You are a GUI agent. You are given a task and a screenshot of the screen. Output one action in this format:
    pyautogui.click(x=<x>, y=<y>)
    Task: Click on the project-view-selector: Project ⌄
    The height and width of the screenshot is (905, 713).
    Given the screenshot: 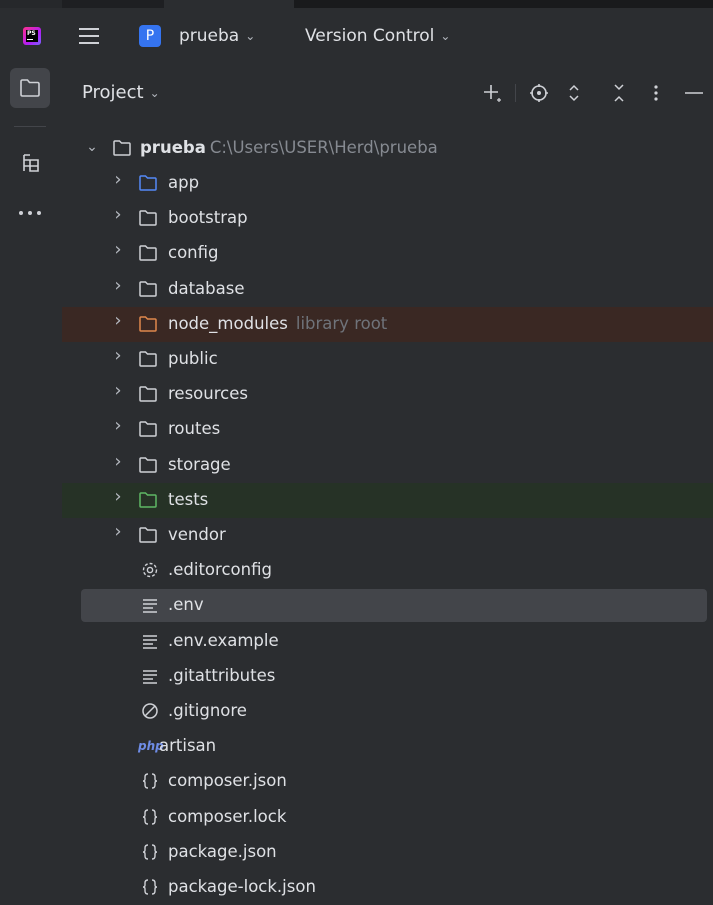 What is the action you would take?
    pyautogui.click(x=121, y=93)
    